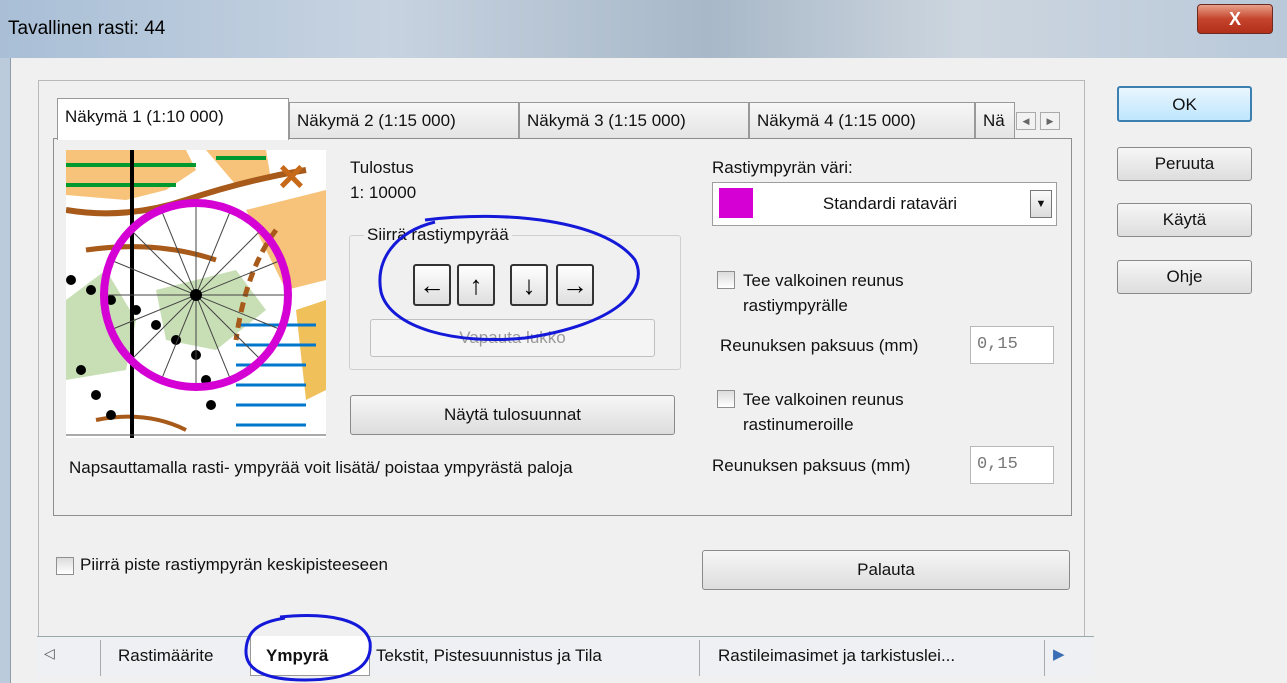 This screenshot has width=1287, height=683. Describe the element at coordinates (823, 399) in the screenshot. I see `white-edge-numbers-label-1: Tee valkoinen reunus` at that location.